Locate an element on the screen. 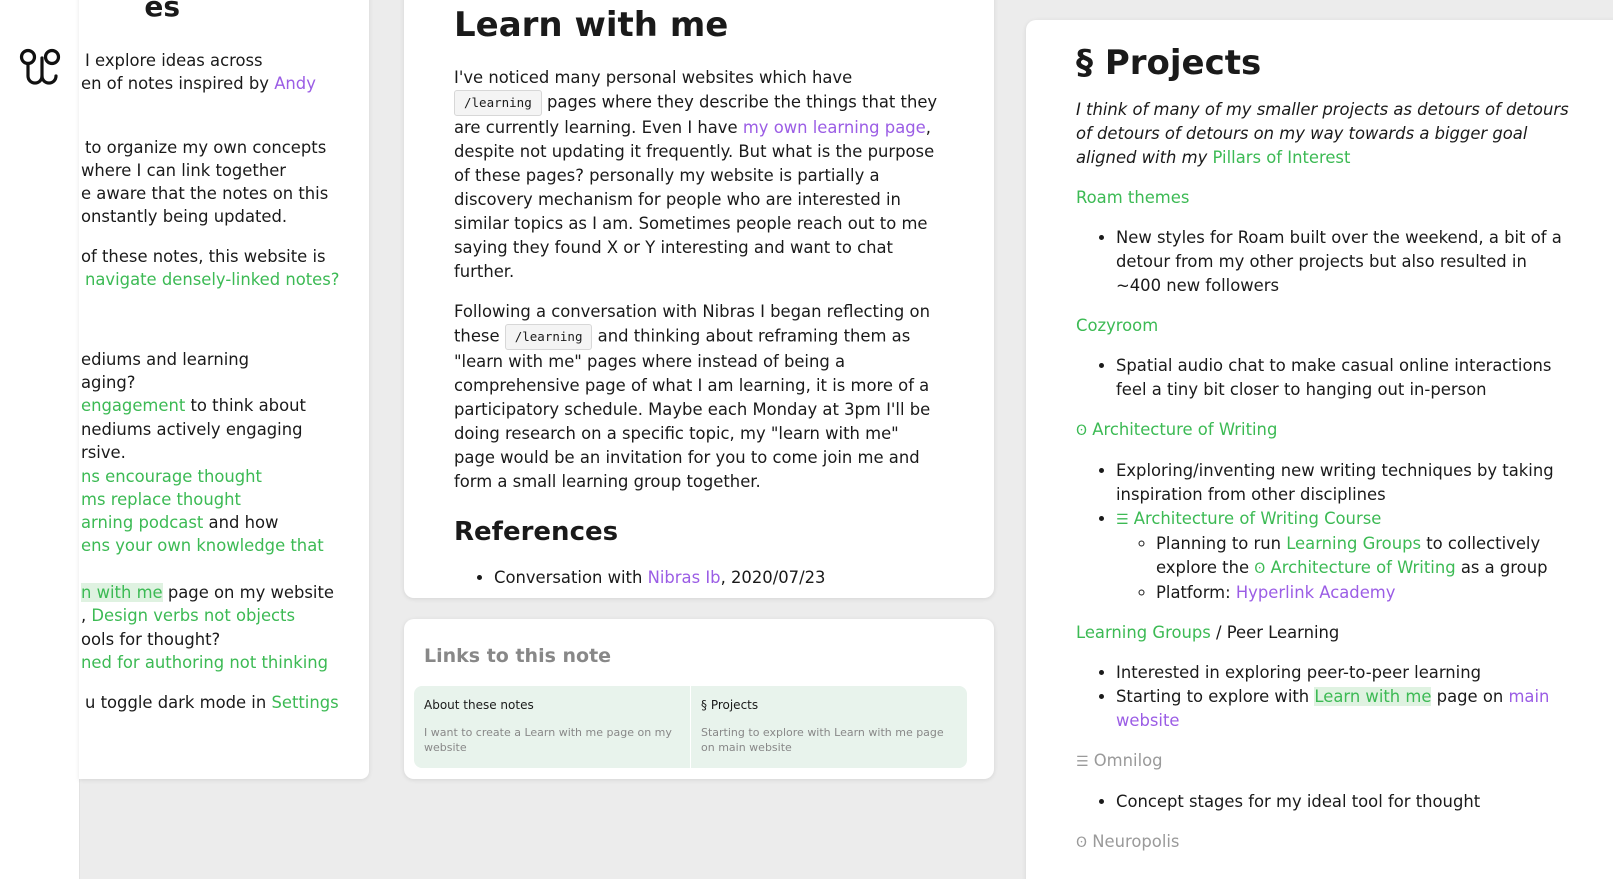  learning-groups-heading-link: Learning Groups is located at coordinates (1143, 632).